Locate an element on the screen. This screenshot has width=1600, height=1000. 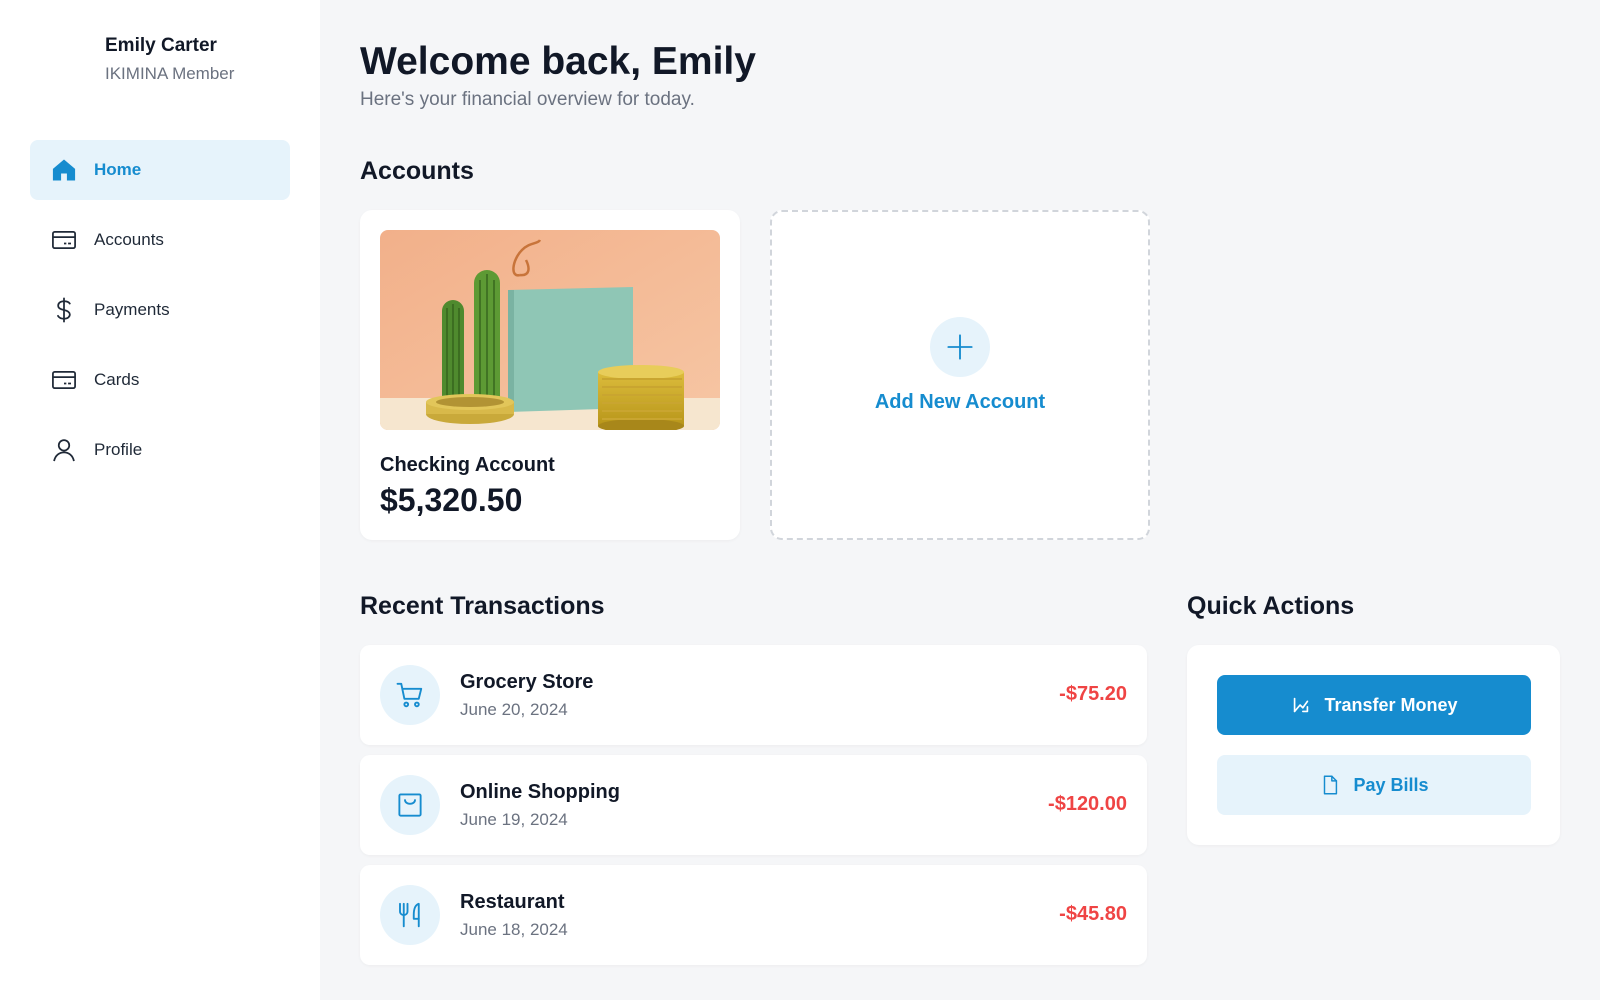
sidebar-nav: Home Accounts Payments Cards Profile is located at coordinates (160, 315).